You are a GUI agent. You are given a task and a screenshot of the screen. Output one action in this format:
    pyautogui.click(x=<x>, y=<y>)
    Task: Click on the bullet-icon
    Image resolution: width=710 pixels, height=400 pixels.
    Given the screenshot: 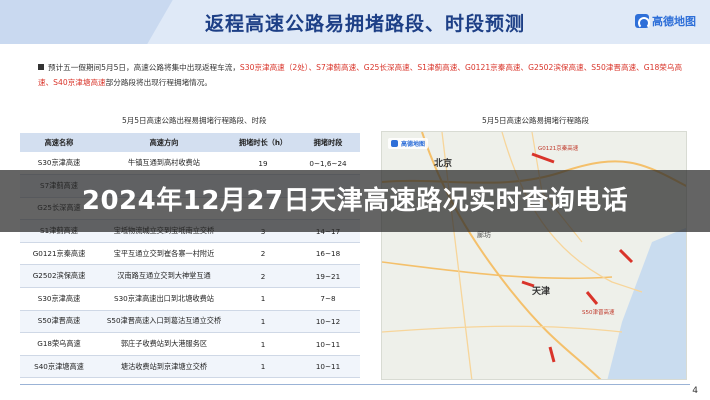 What is the action you would take?
    pyautogui.click(x=41, y=67)
    